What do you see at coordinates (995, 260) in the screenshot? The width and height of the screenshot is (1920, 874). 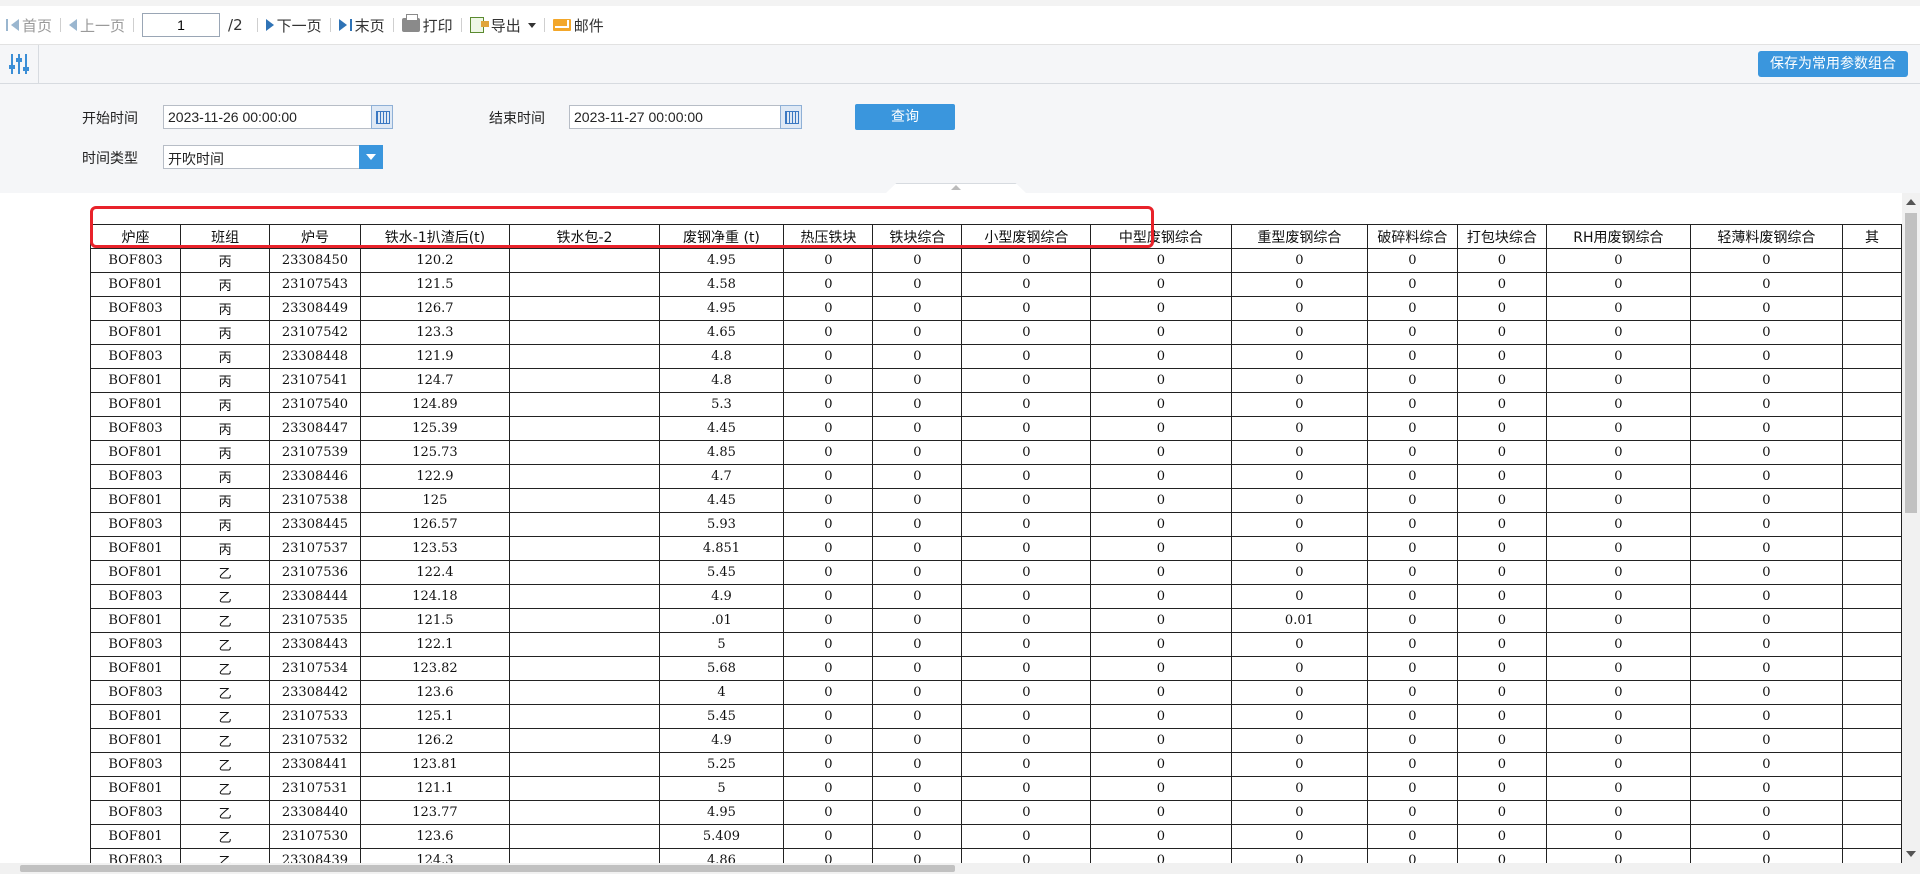 I see `table-row: BOF803 丙 23308450 120.2 4.95 0 0 0 0 0 0 0 0 0` at bounding box center [995, 260].